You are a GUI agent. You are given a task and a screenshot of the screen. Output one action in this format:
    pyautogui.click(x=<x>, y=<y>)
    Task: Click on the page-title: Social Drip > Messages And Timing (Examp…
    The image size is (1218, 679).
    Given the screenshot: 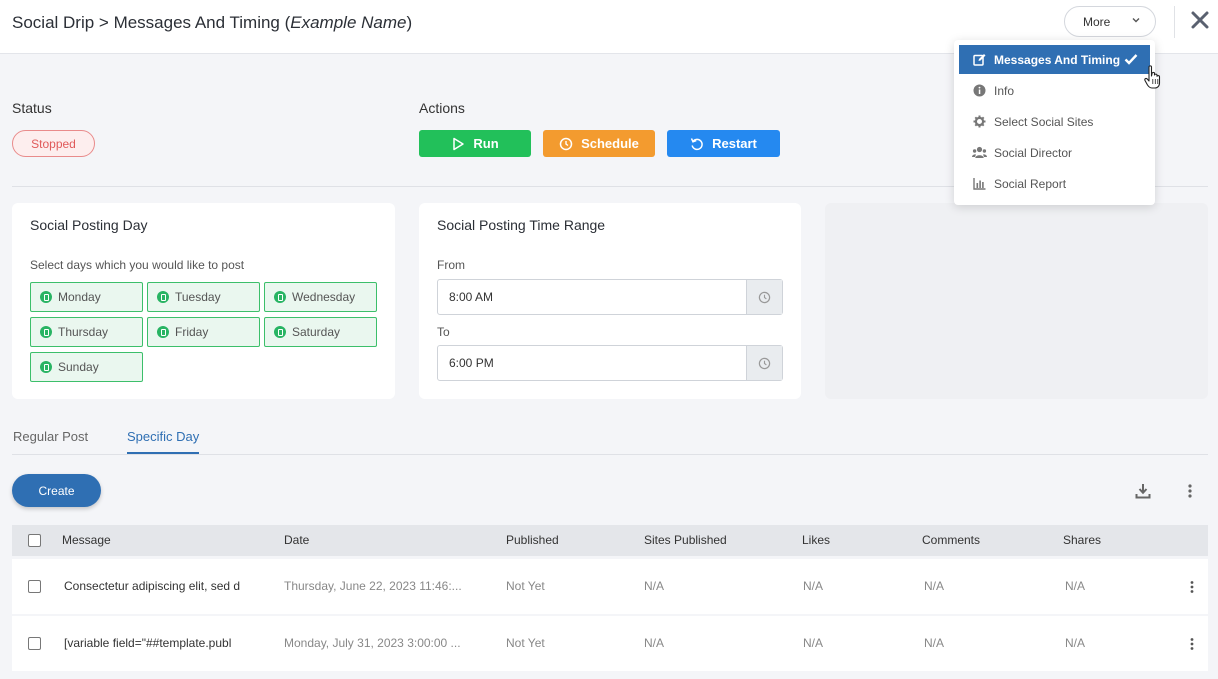 What is the action you would take?
    pyautogui.click(x=212, y=23)
    